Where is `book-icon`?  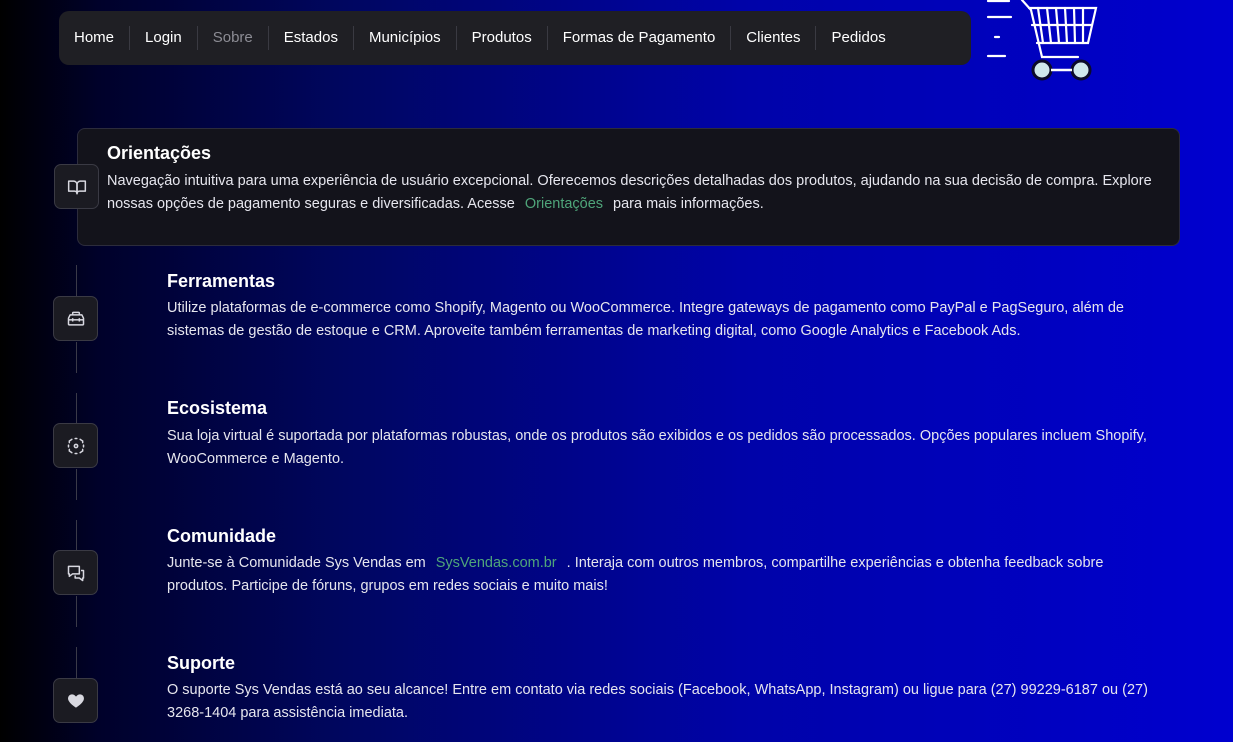 book-icon is located at coordinates (76, 186).